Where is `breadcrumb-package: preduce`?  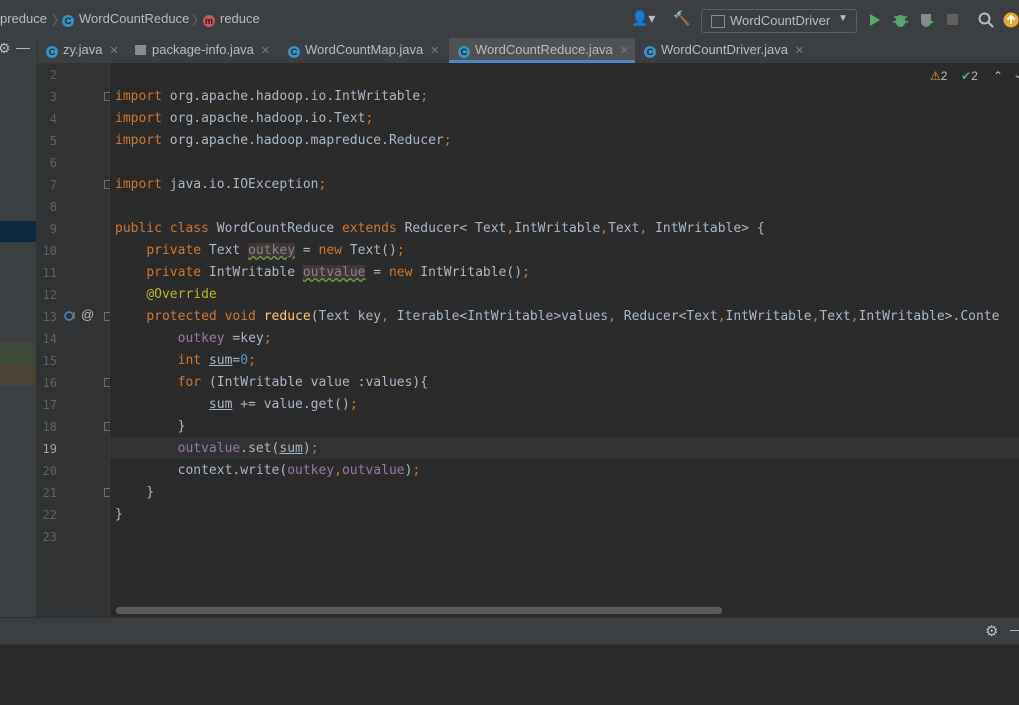 breadcrumb-package: preduce is located at coordinates (23, 18).